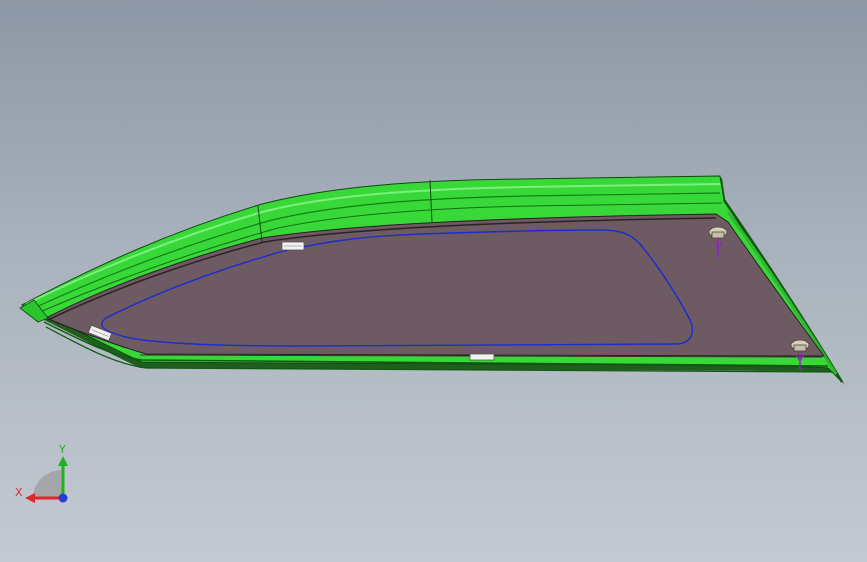  Describe the element at coordinates (19, 492) in the screenshot. I see `x-axis-label: X` at that location.